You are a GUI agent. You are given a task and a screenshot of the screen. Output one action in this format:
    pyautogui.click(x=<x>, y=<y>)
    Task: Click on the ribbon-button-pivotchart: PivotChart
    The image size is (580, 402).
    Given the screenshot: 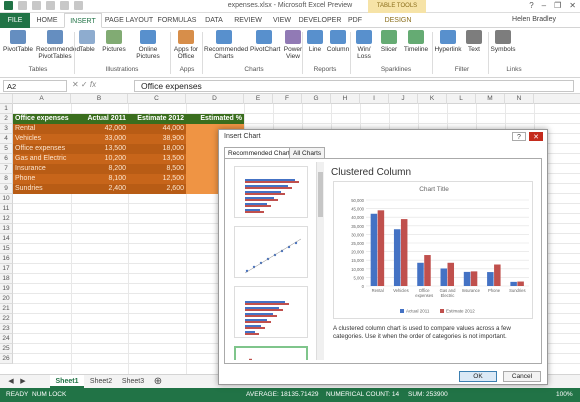 What is the action you would take?
    pyautogui.click(x=265, y=41)
    